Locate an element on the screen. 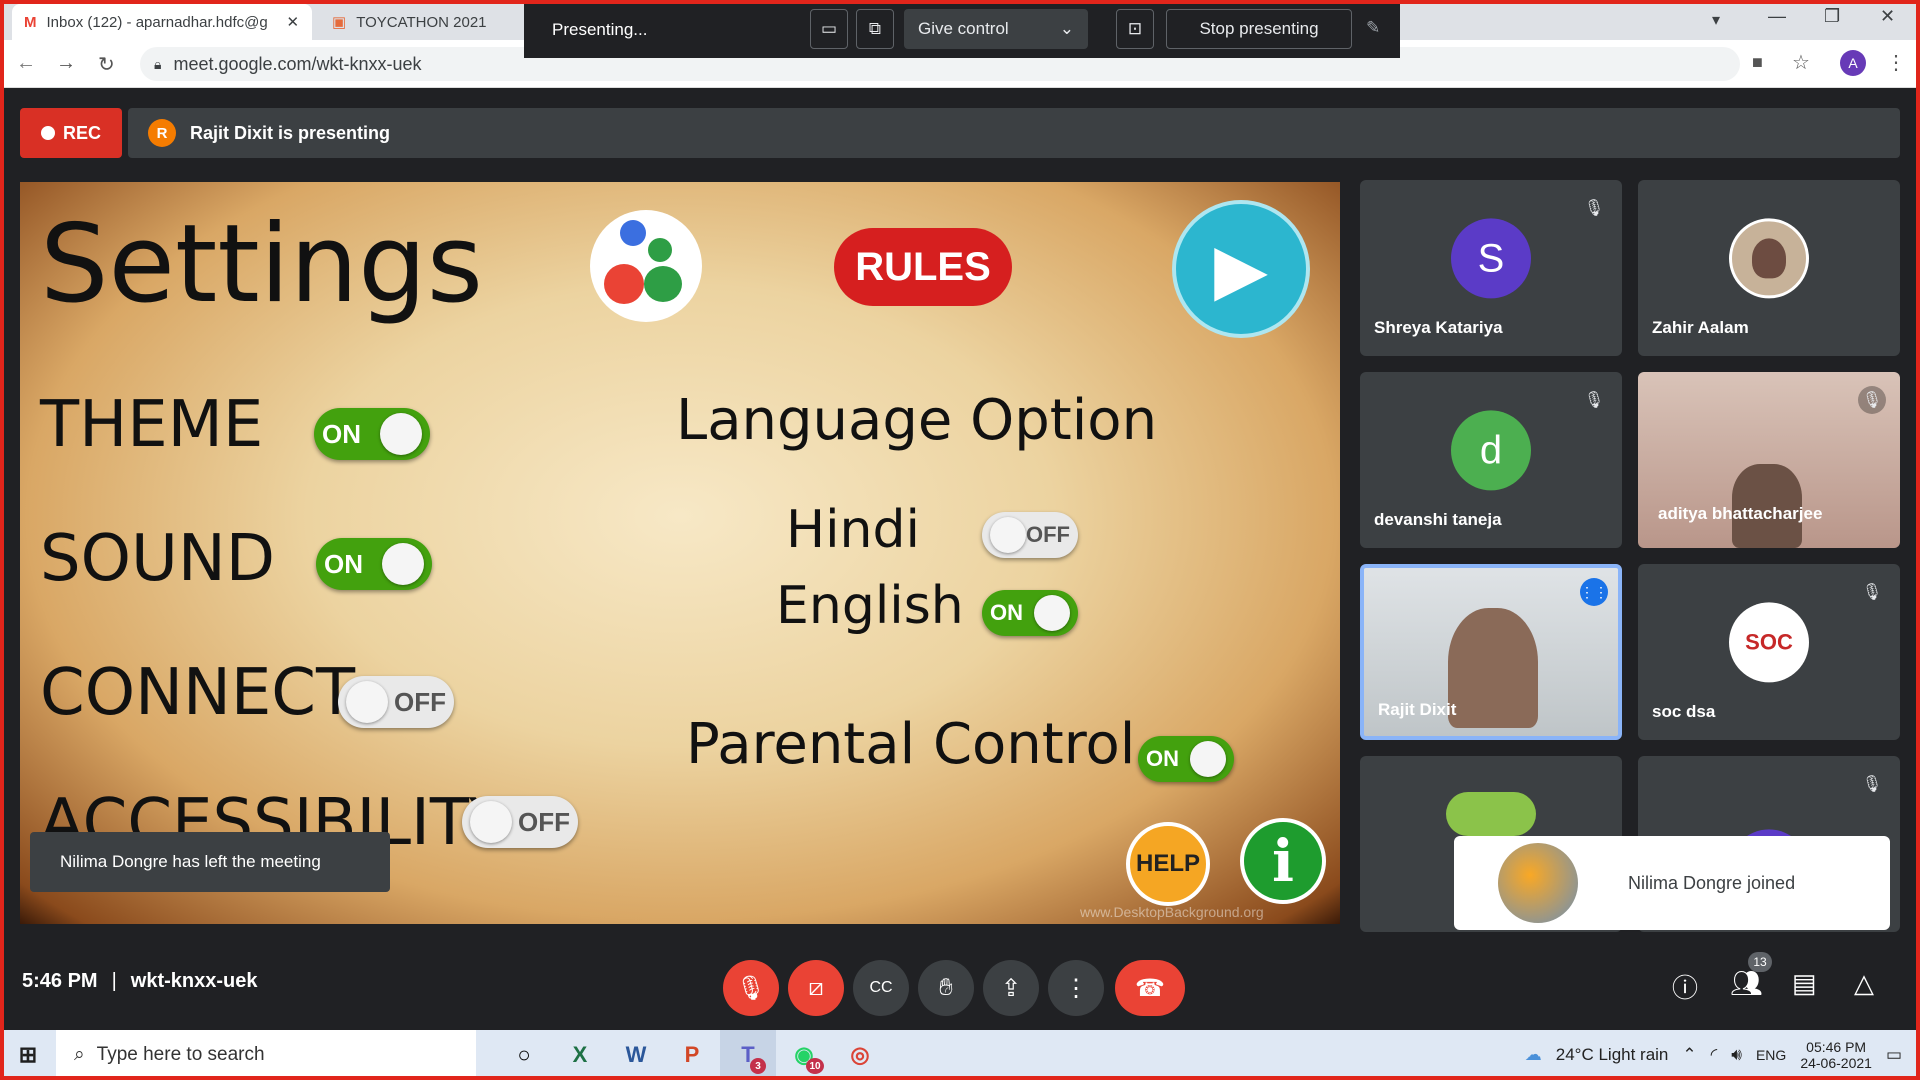 The width and height of the screenshot is (1920, 1080). whatsapp-badge: 10 is located at coordinates (815, 1066).